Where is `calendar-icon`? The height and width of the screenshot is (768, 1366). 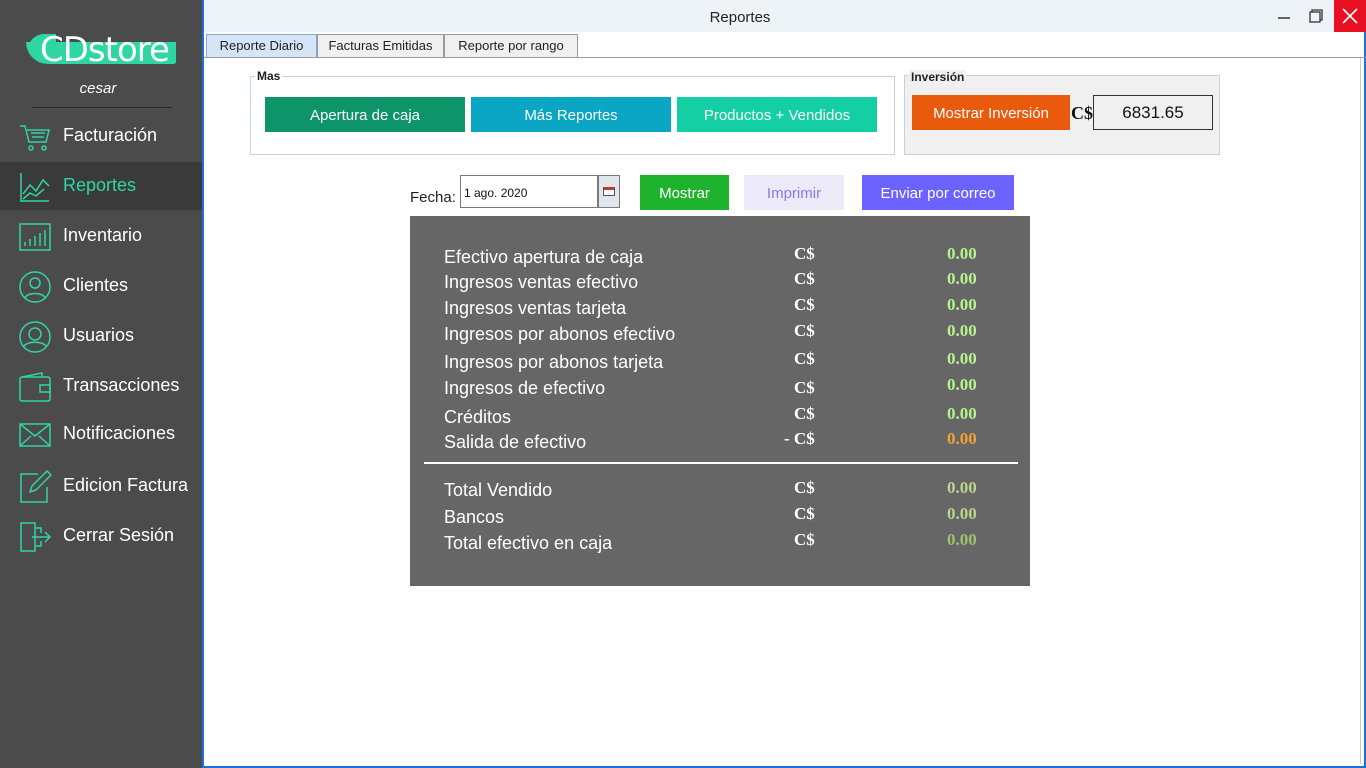
calendar-icon is located at coordinates (609, 191).